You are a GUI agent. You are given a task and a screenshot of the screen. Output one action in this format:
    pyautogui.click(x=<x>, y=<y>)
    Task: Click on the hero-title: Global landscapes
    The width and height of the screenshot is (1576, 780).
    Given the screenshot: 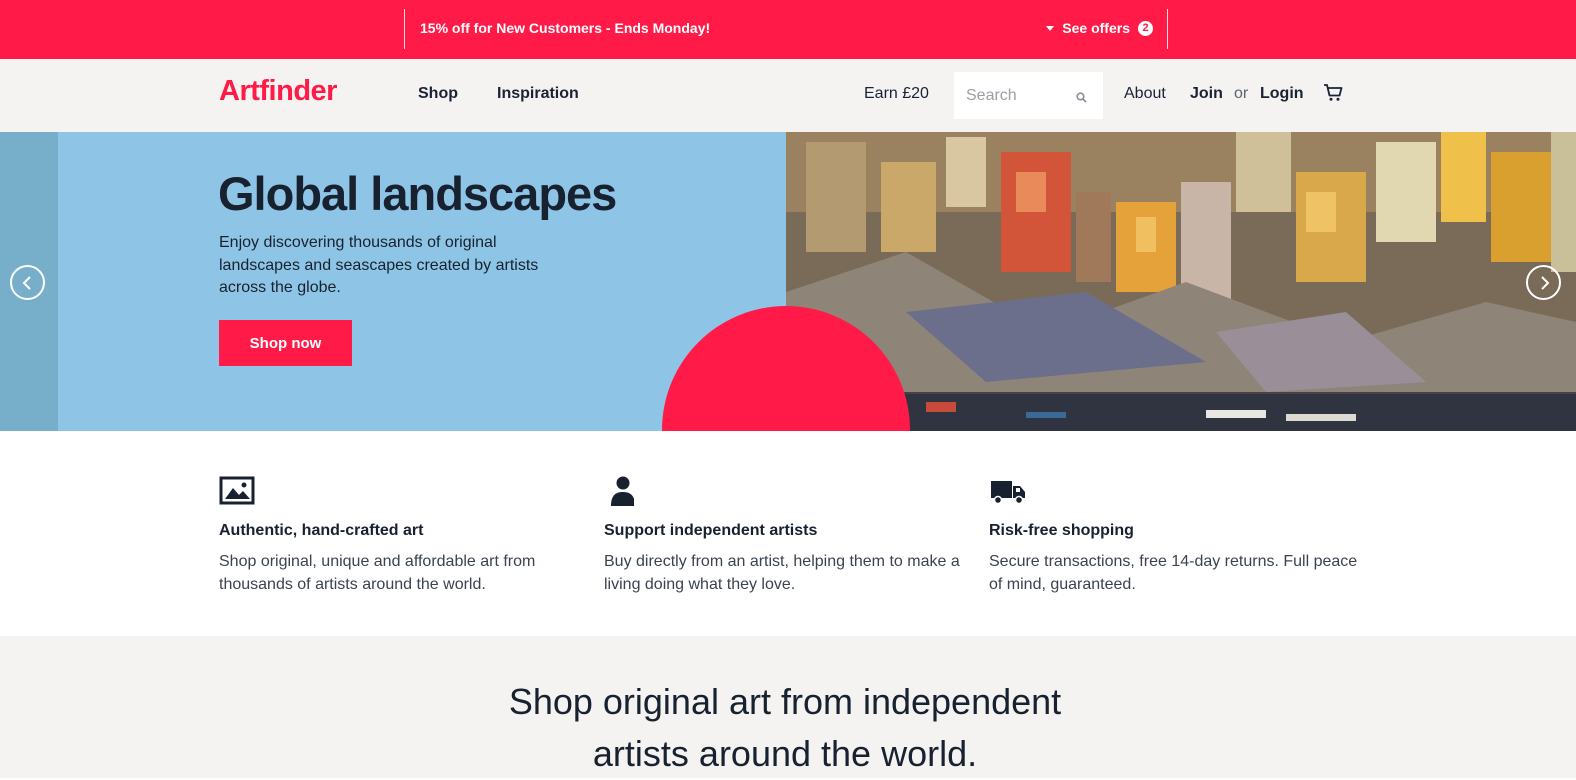 What is the action you would take?
    pyautogui.click(x=417, y=193)
    